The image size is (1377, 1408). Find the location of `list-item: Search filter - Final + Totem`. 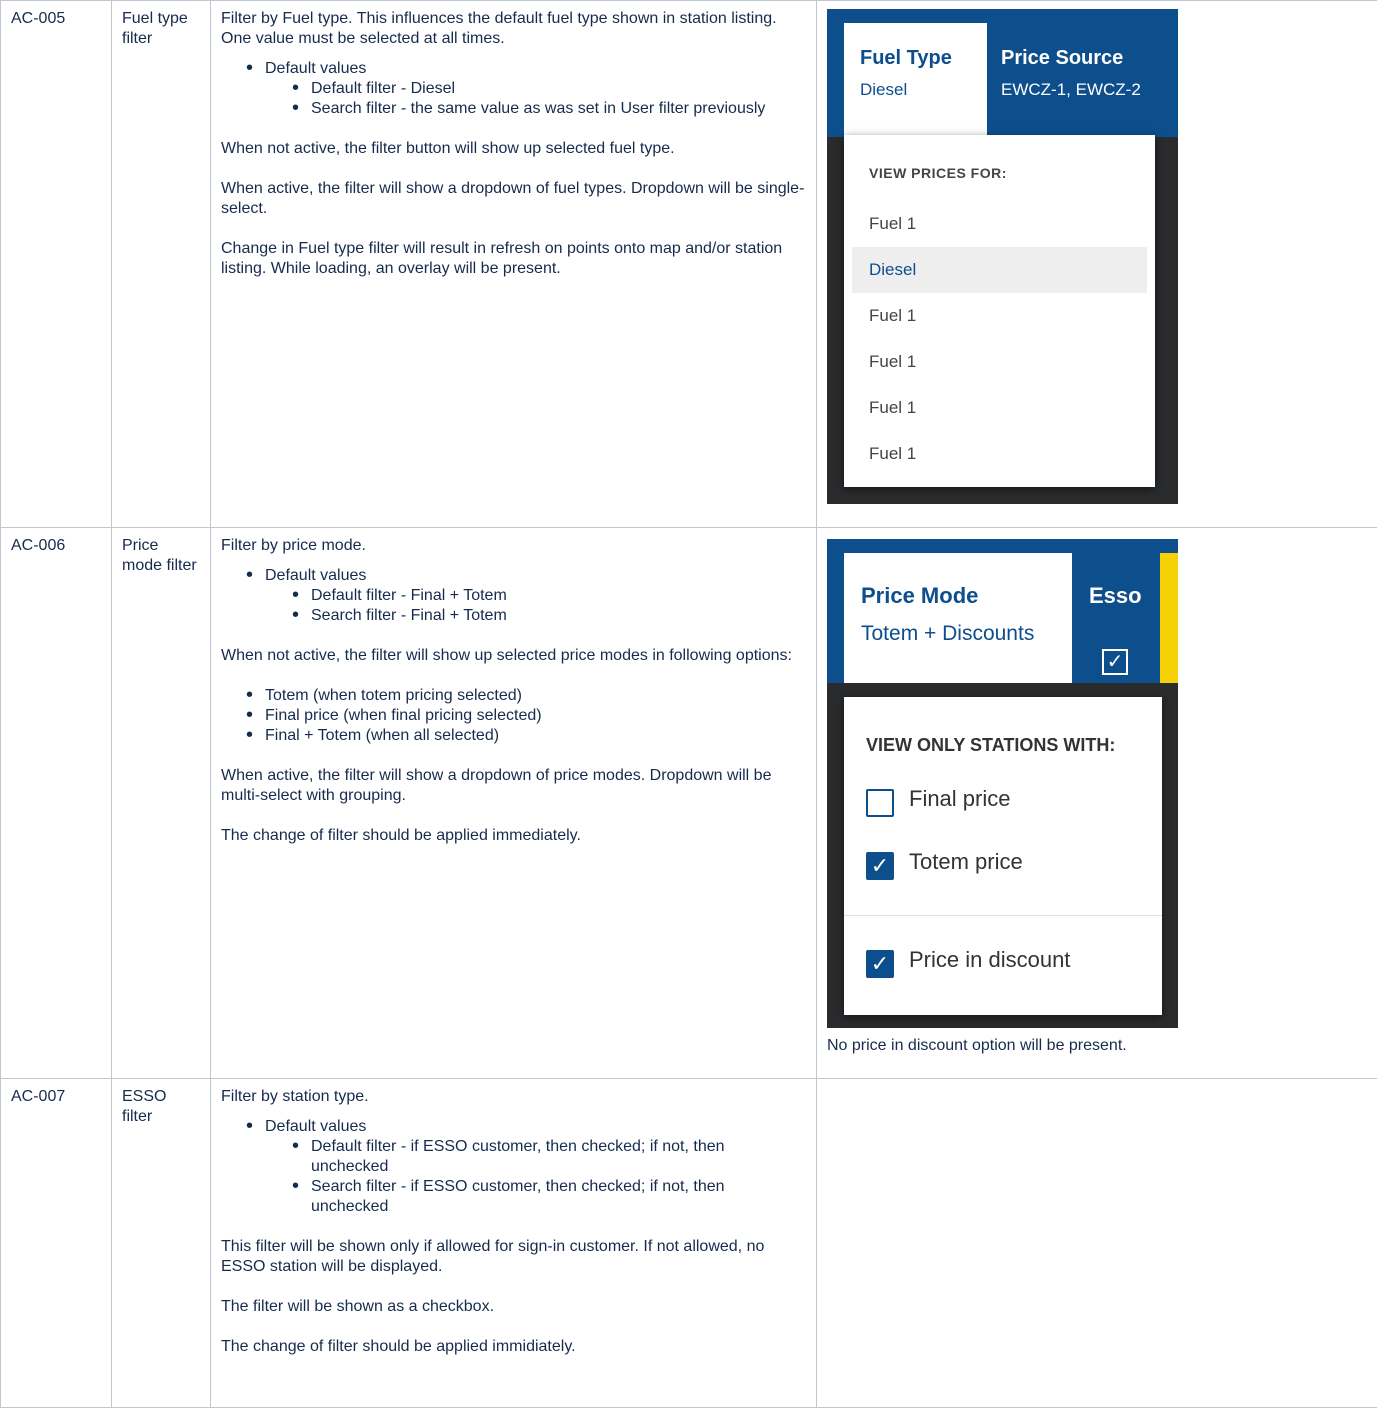

list-item: Search filter - Final + Totem is located at coordinates (558, 616).